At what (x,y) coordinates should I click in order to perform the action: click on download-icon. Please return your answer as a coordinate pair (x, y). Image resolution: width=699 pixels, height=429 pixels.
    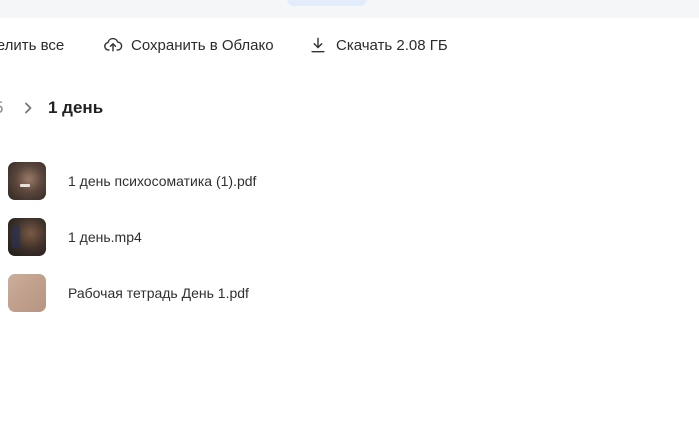
    Looking at the image, I should click on (318, 45).